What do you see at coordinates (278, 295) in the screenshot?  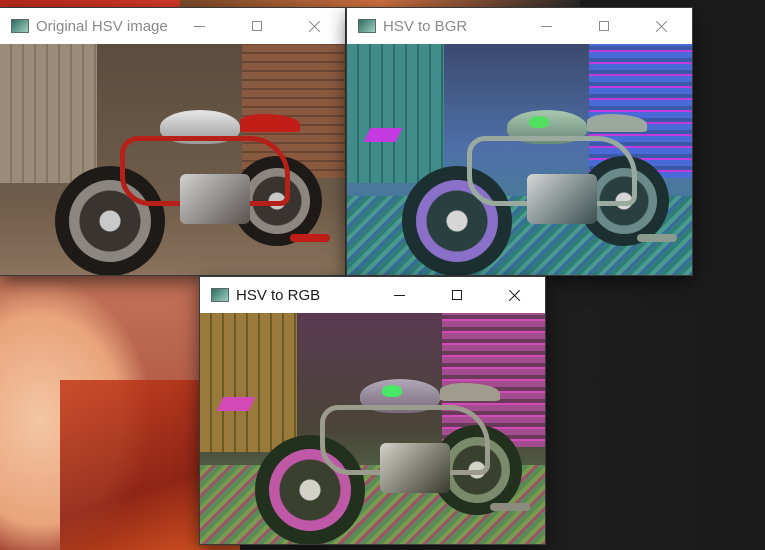 I see `window-title: HSV to RGB` at bounding box center [278, 295].